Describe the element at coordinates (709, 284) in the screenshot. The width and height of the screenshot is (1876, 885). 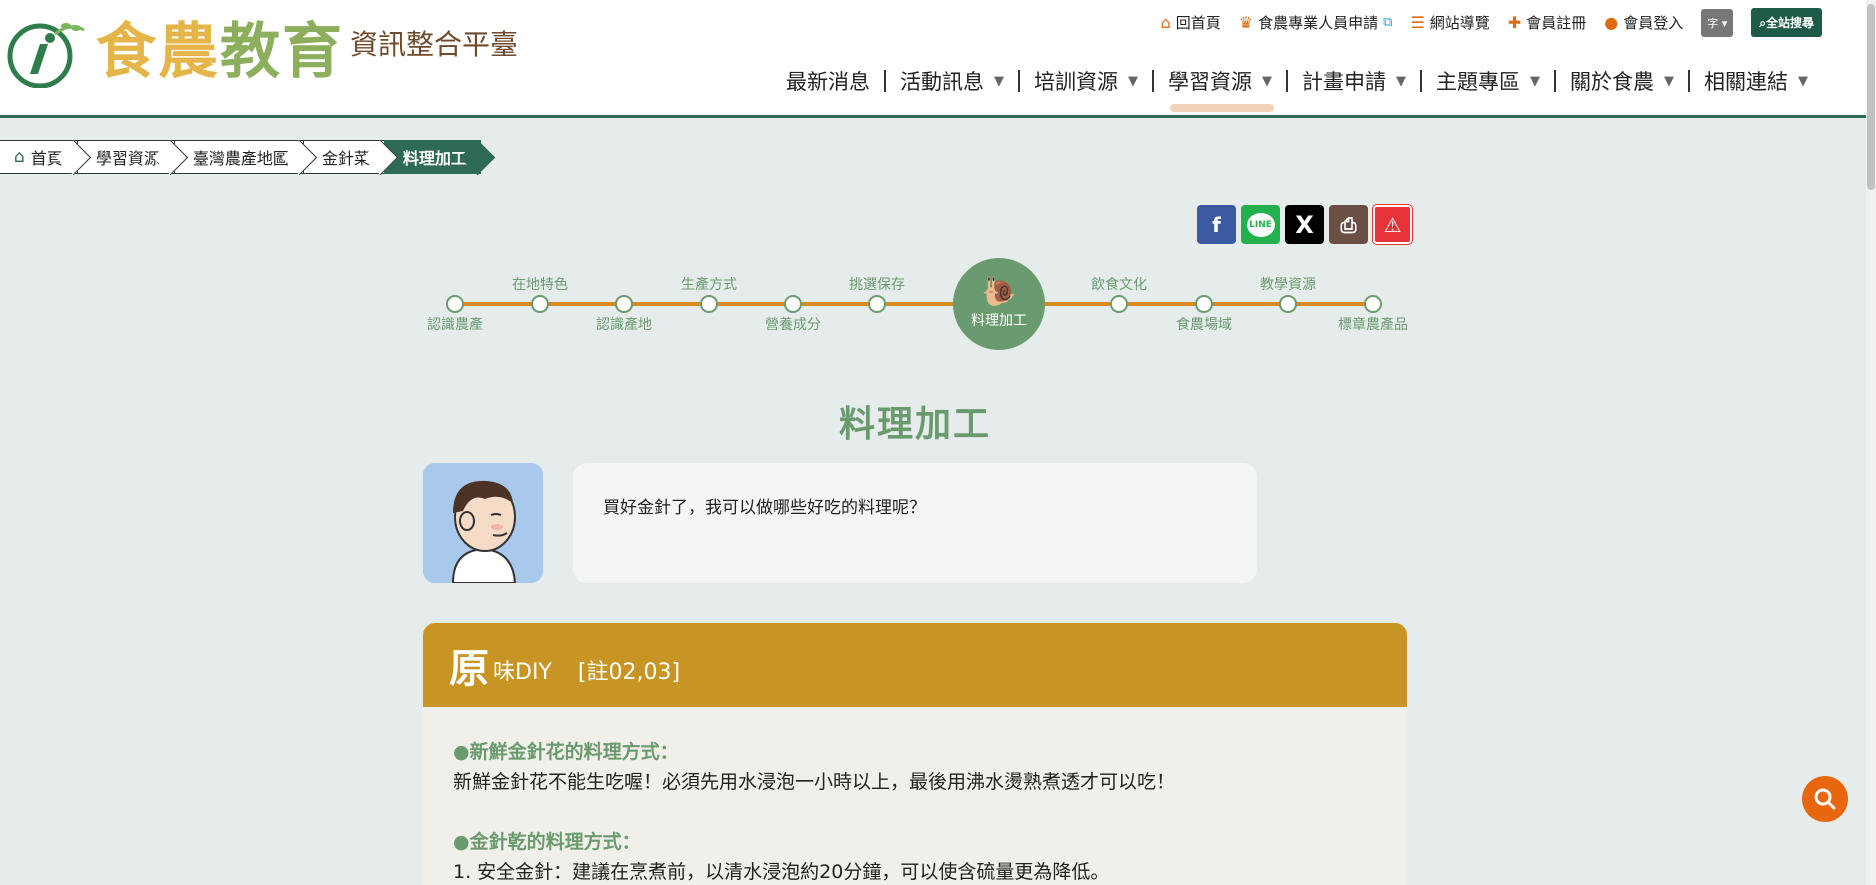
I see `timeline-label-production: 生產方式` at that location.